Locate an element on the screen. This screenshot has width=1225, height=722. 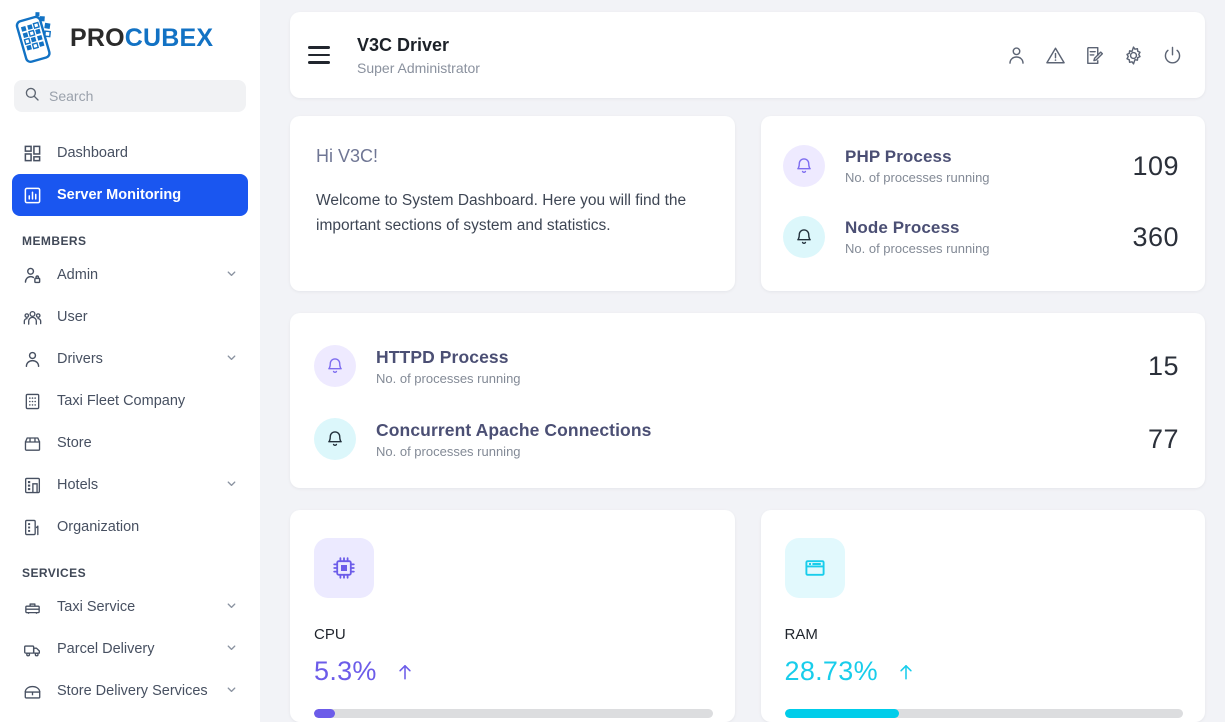
sidebar-item-store-delivery-services: Store Delivery Services is located at coordinates (130, 691).